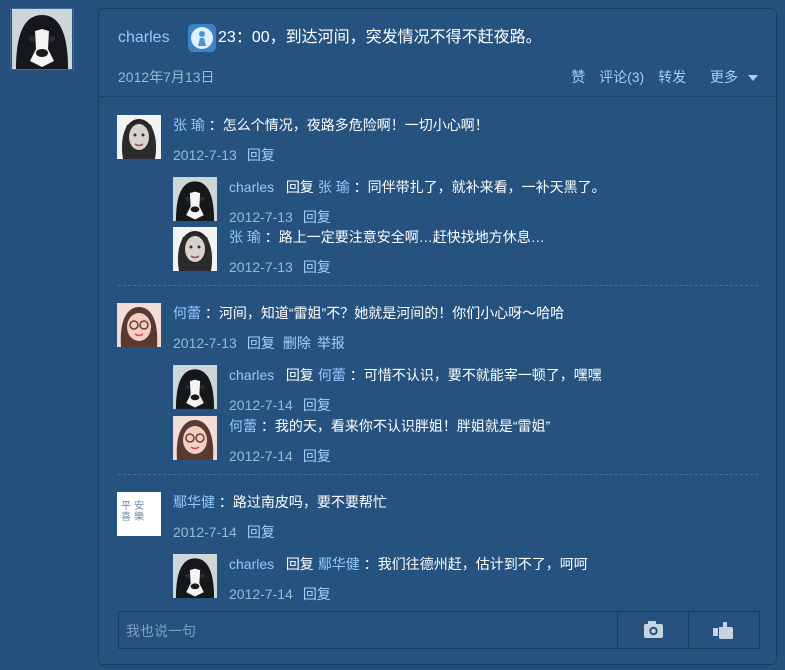  What do you see at coordinates (405, 426) in the screenshot?
I see `reply-body: ：我的天，看来你不认识胖姐！胖姐就是“雷姐”` at bounding box center [405, 426].